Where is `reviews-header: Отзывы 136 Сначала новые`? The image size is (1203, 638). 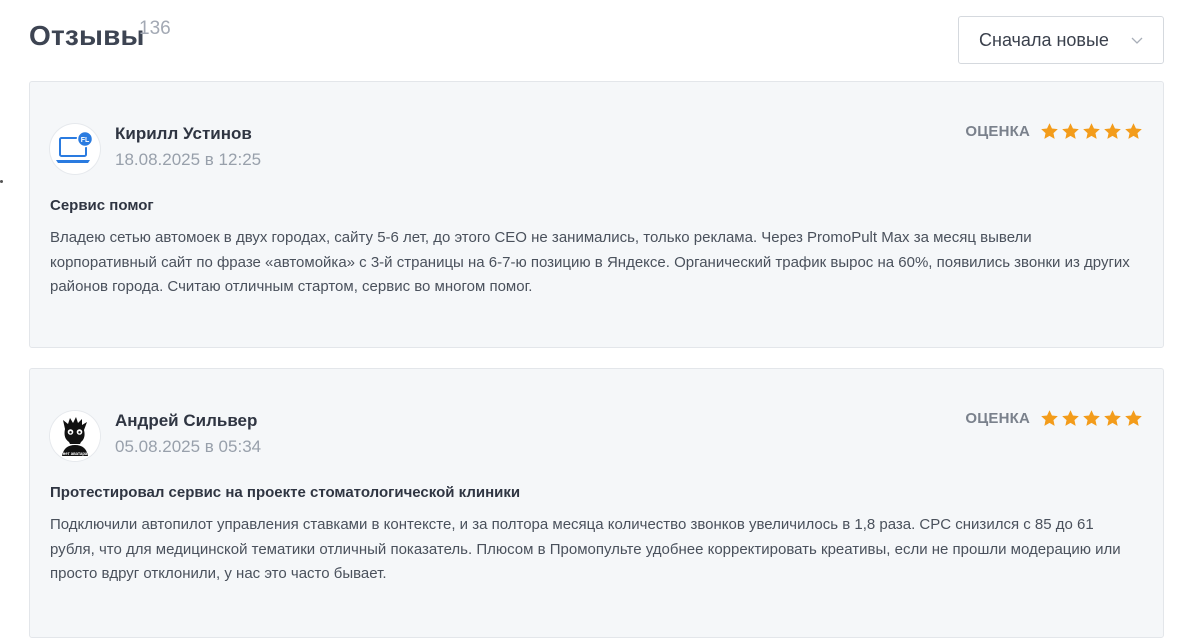
reviews-header: Отзывы 136 Сначала новые is located at coordinates (596, 40).